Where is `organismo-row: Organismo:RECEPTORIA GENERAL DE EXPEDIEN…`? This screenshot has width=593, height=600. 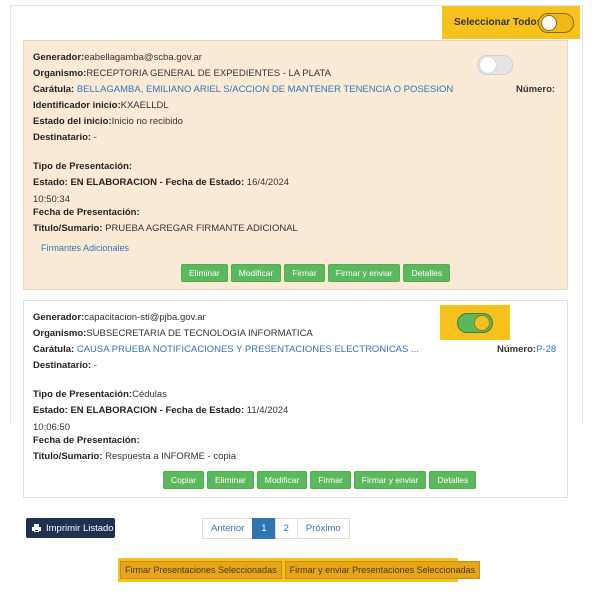 organismo-row: Organismo:RECEPTORIA GENERAL DE EXPEDIEN… is located at coordinates (182, 74).